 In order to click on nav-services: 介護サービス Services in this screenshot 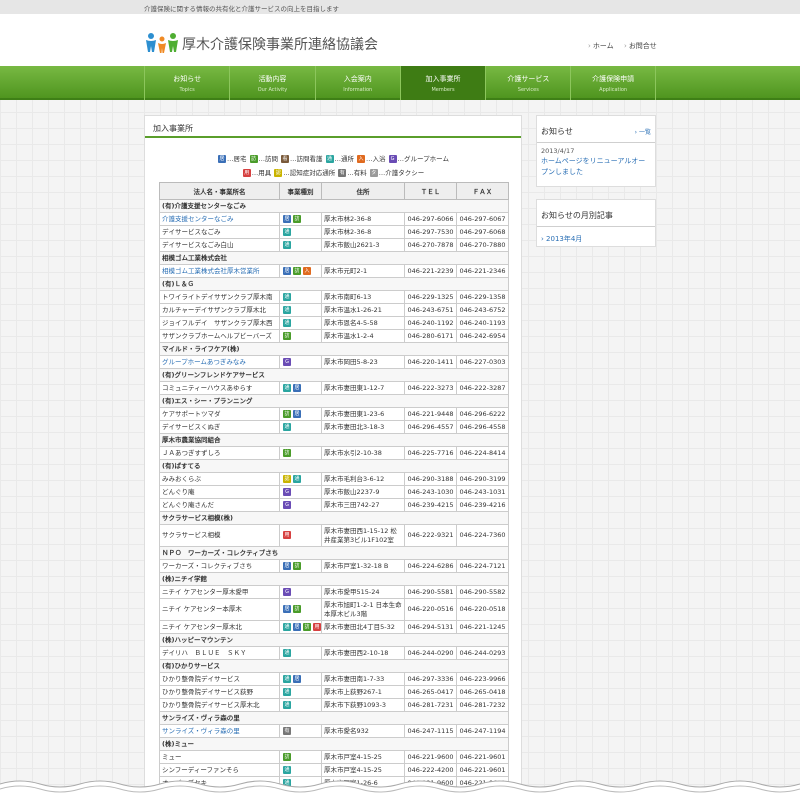, I will do `click(527, 83)`.